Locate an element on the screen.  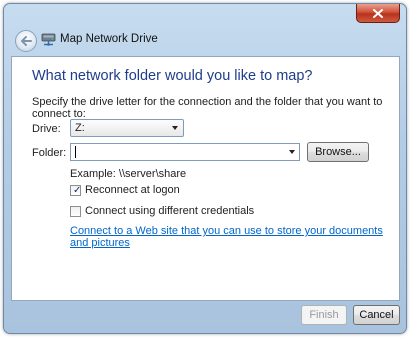
close-icon is located at coordinates (378, 13).